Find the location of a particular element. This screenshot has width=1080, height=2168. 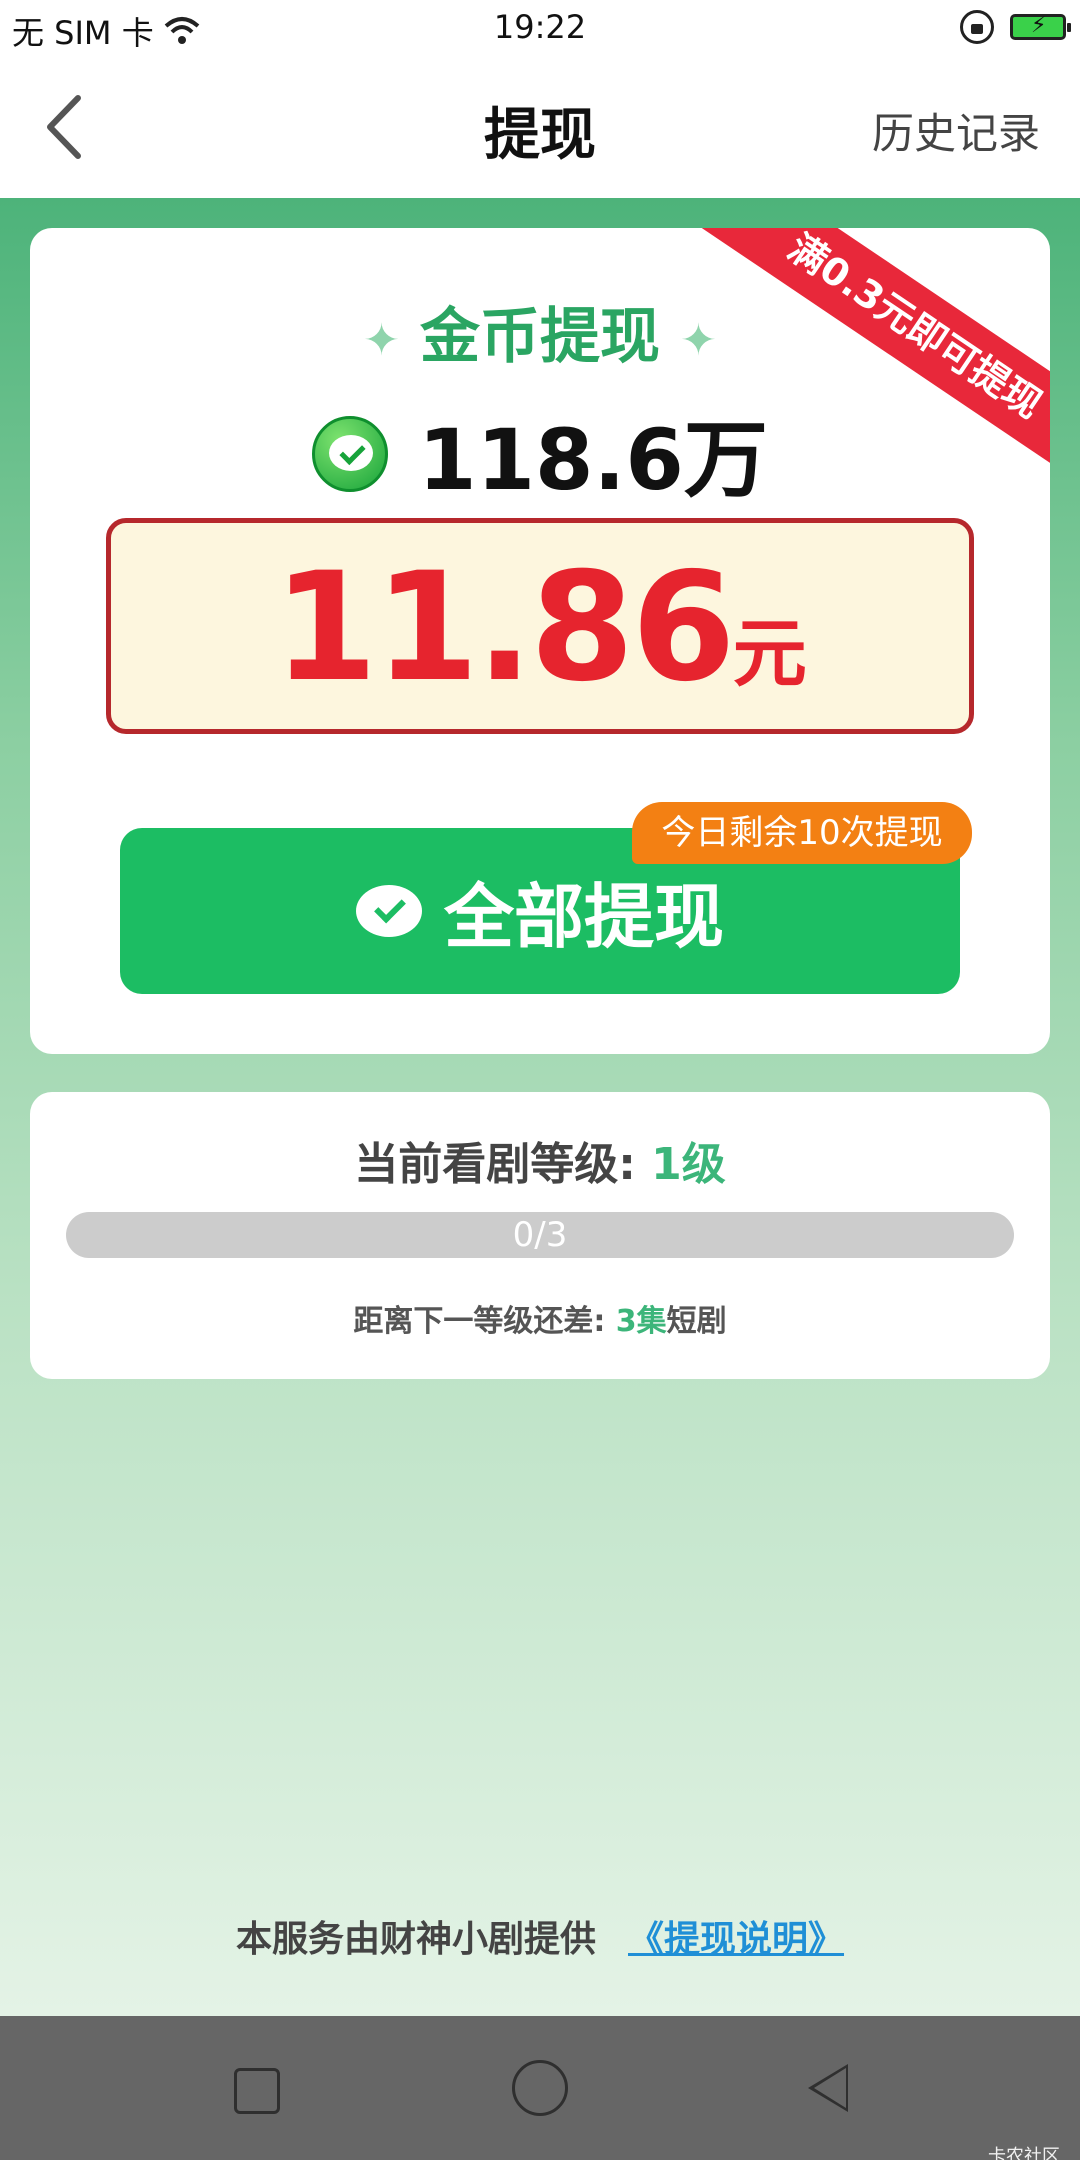

withdraw-rules-link: 《提现说明》 is located at coordinates (736, 1939).